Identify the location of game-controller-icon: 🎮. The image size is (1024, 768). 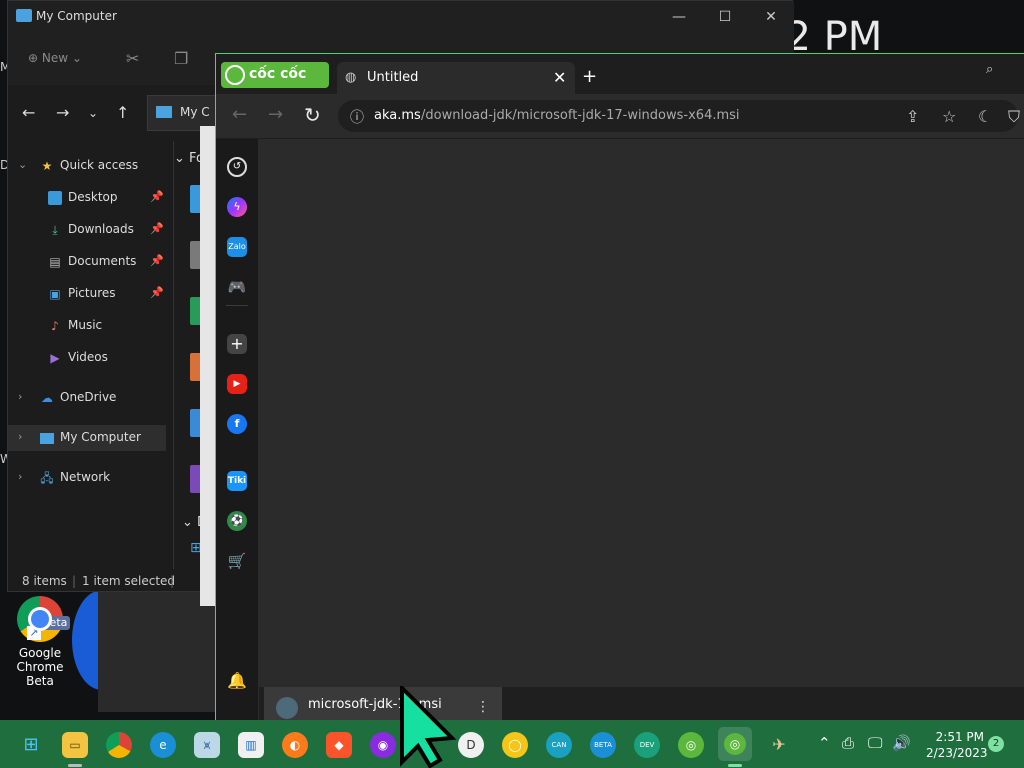
(237, 287).